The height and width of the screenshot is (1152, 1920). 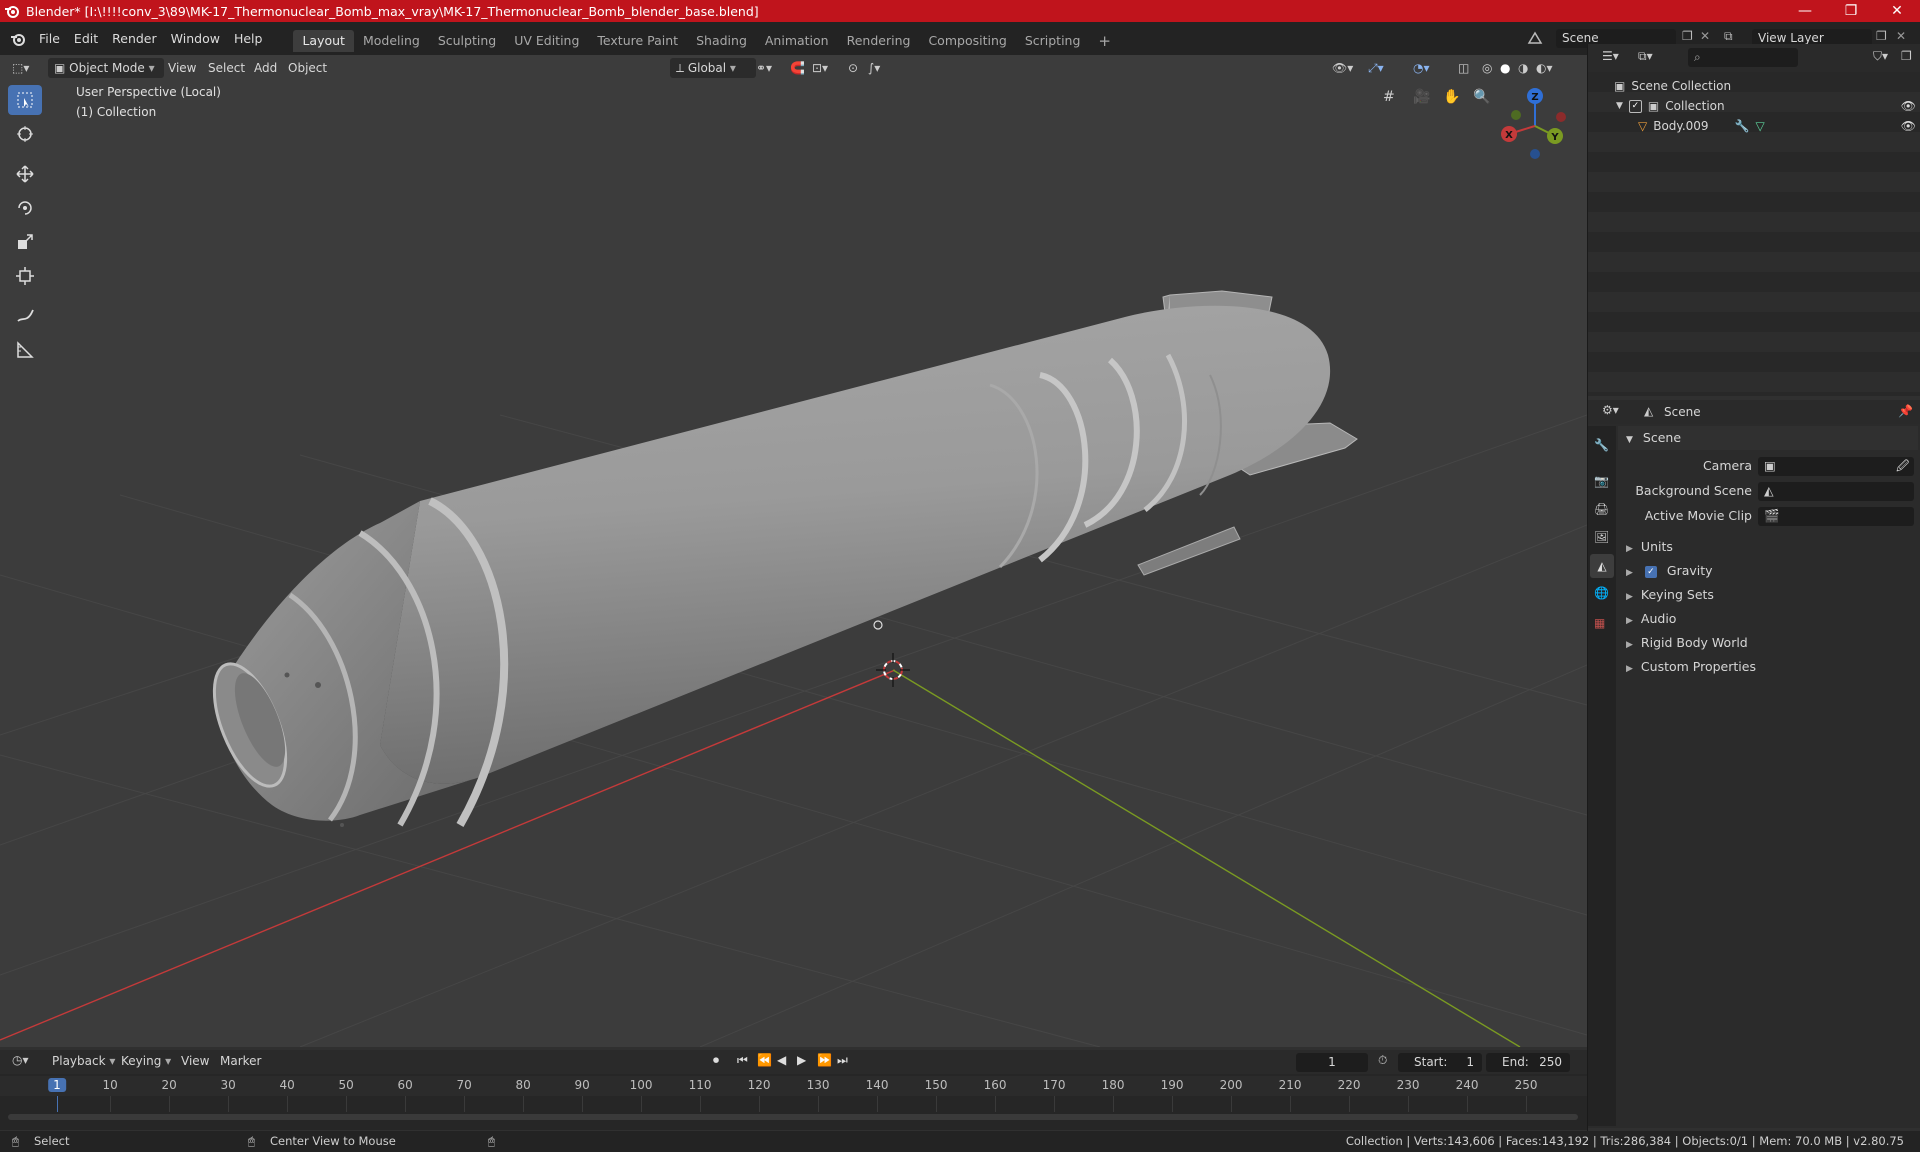 What do you see at coordinates (20, 1060) in the screenshot?
I see `timeline-editor-type-icon: ◷▾` at bounding box center [20, 1060].